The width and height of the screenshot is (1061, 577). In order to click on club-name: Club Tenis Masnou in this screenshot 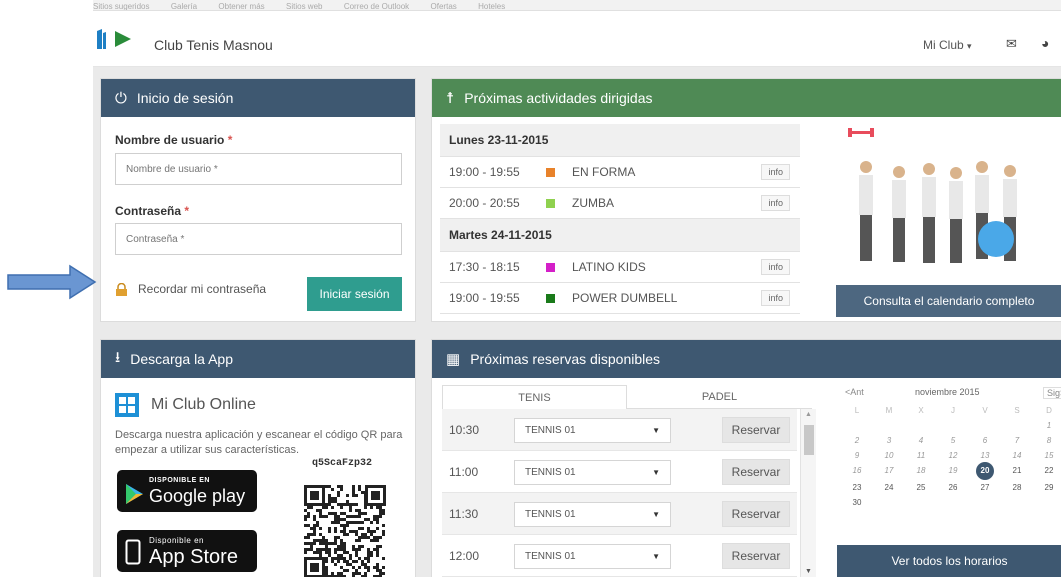, I will do `click(213, 45)`.